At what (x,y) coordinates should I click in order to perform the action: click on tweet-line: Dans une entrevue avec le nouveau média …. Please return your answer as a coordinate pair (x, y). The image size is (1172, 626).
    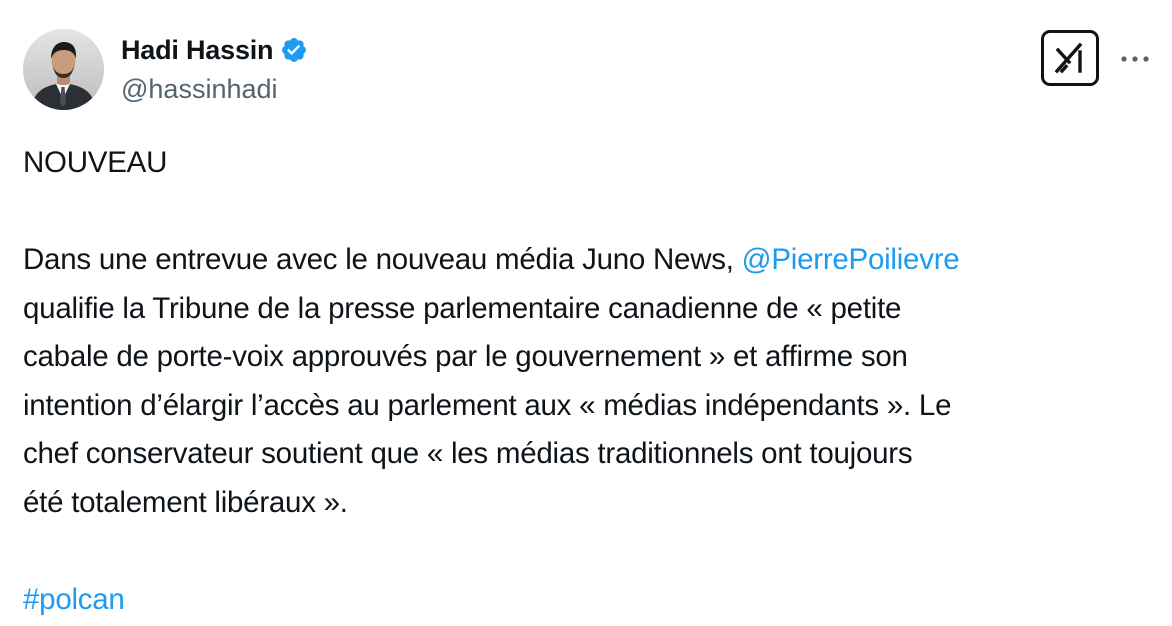
    Looking at the image, I should click on (585, 260).